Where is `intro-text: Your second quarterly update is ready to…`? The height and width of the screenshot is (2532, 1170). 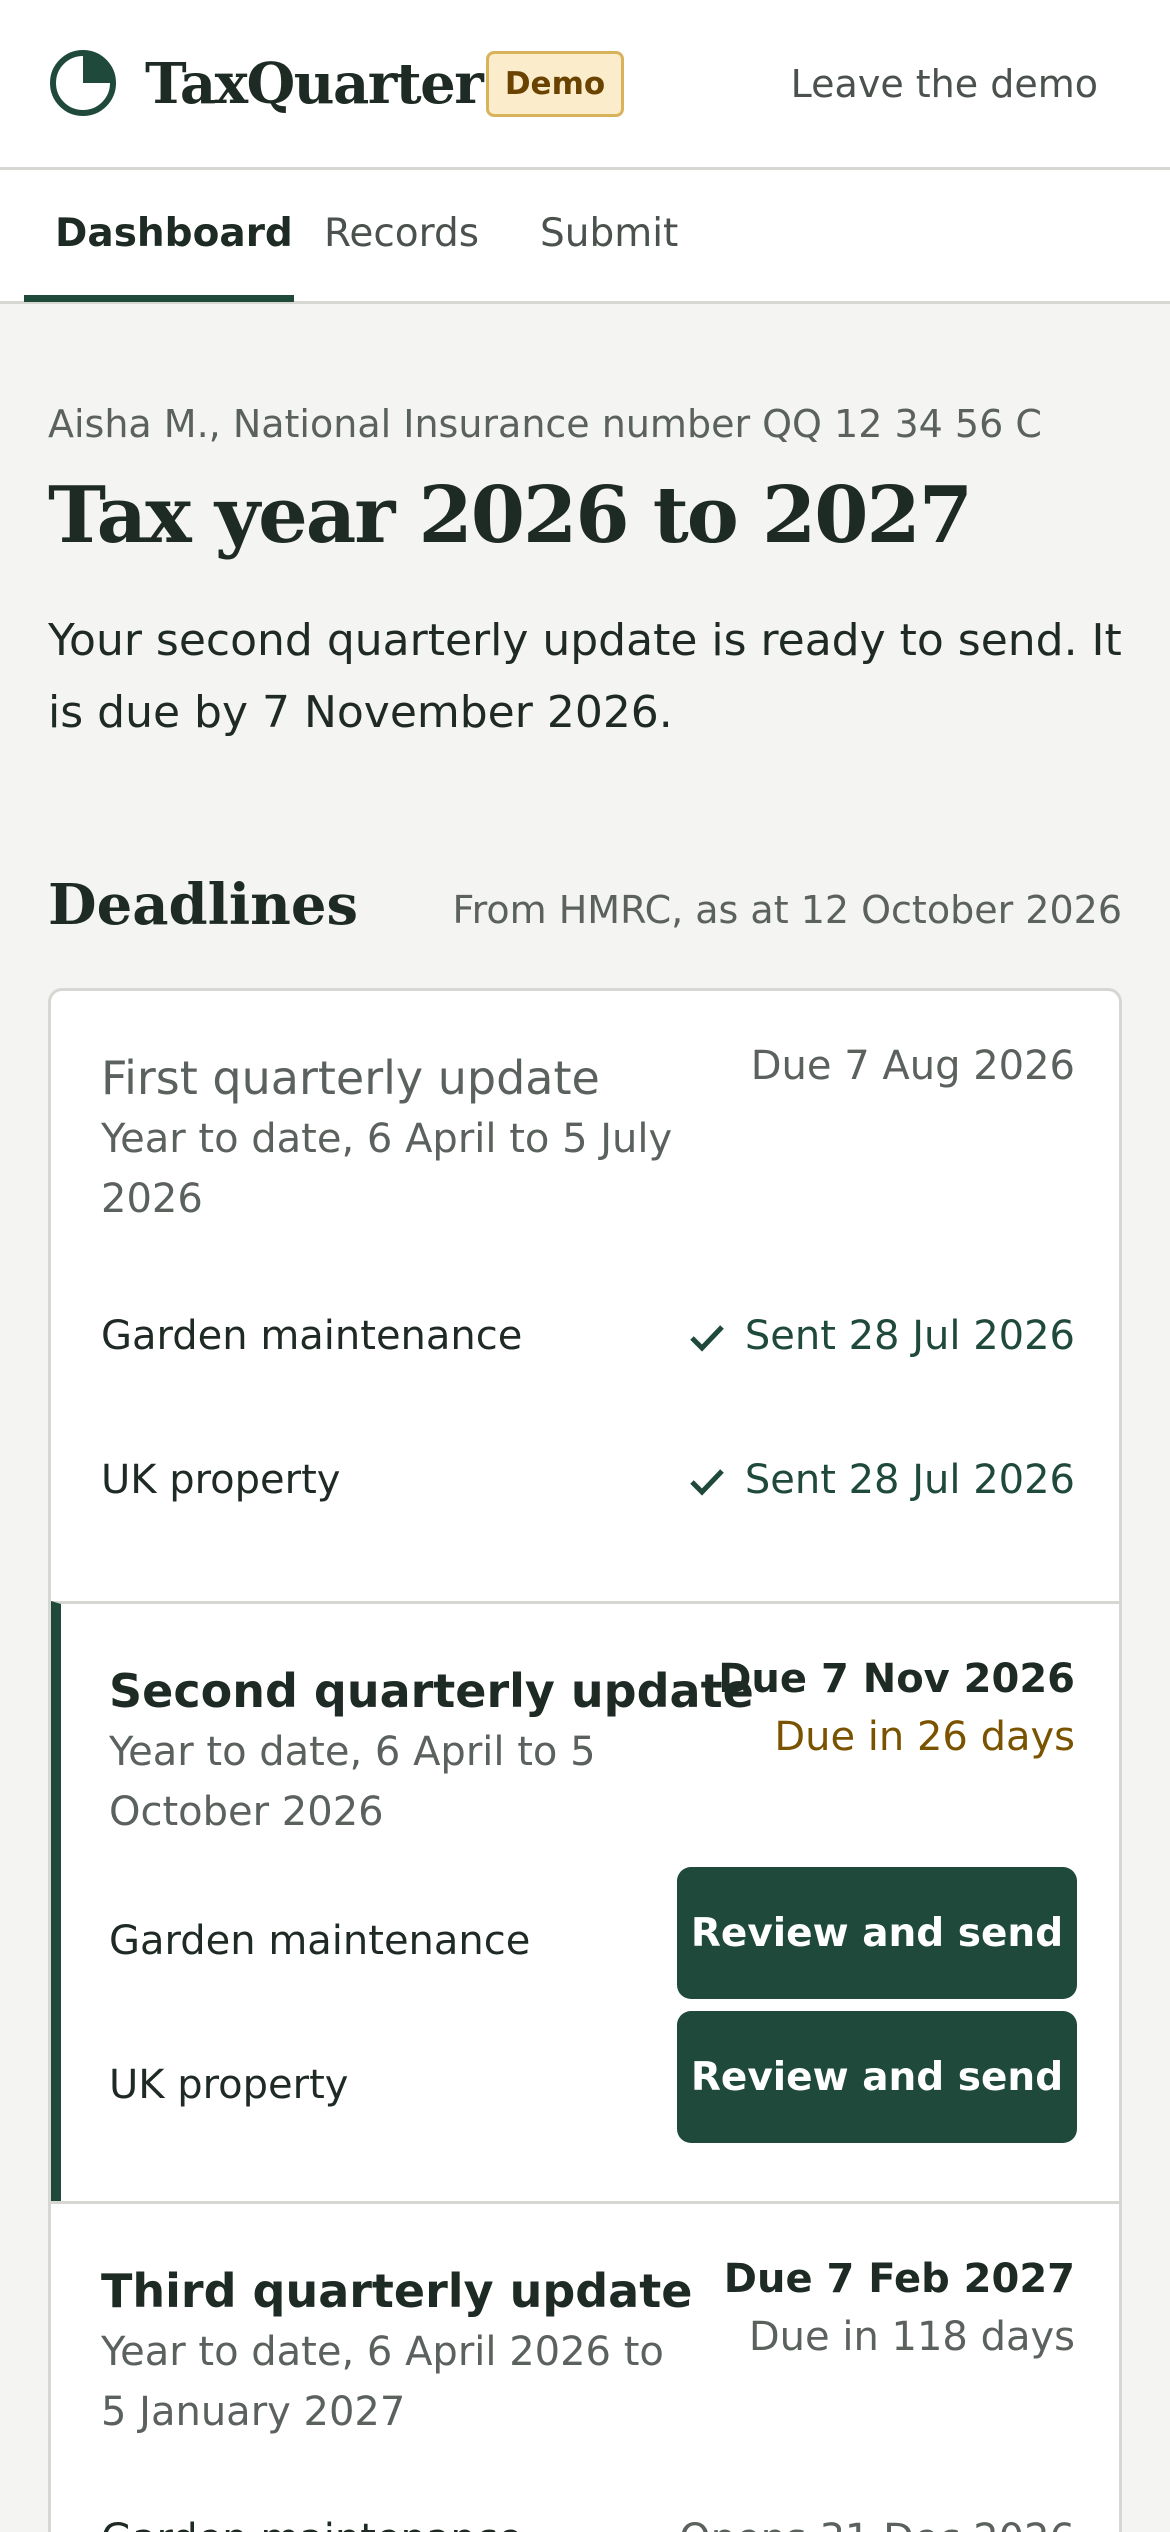 intro-text: Your second quarterly update is ready to… is located at coordinates (585, 676).